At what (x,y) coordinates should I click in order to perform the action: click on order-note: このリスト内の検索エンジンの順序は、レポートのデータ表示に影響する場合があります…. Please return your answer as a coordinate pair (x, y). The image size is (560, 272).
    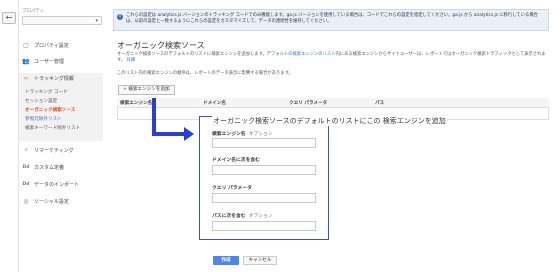
    Looking at the image, I should click on (205, 73).